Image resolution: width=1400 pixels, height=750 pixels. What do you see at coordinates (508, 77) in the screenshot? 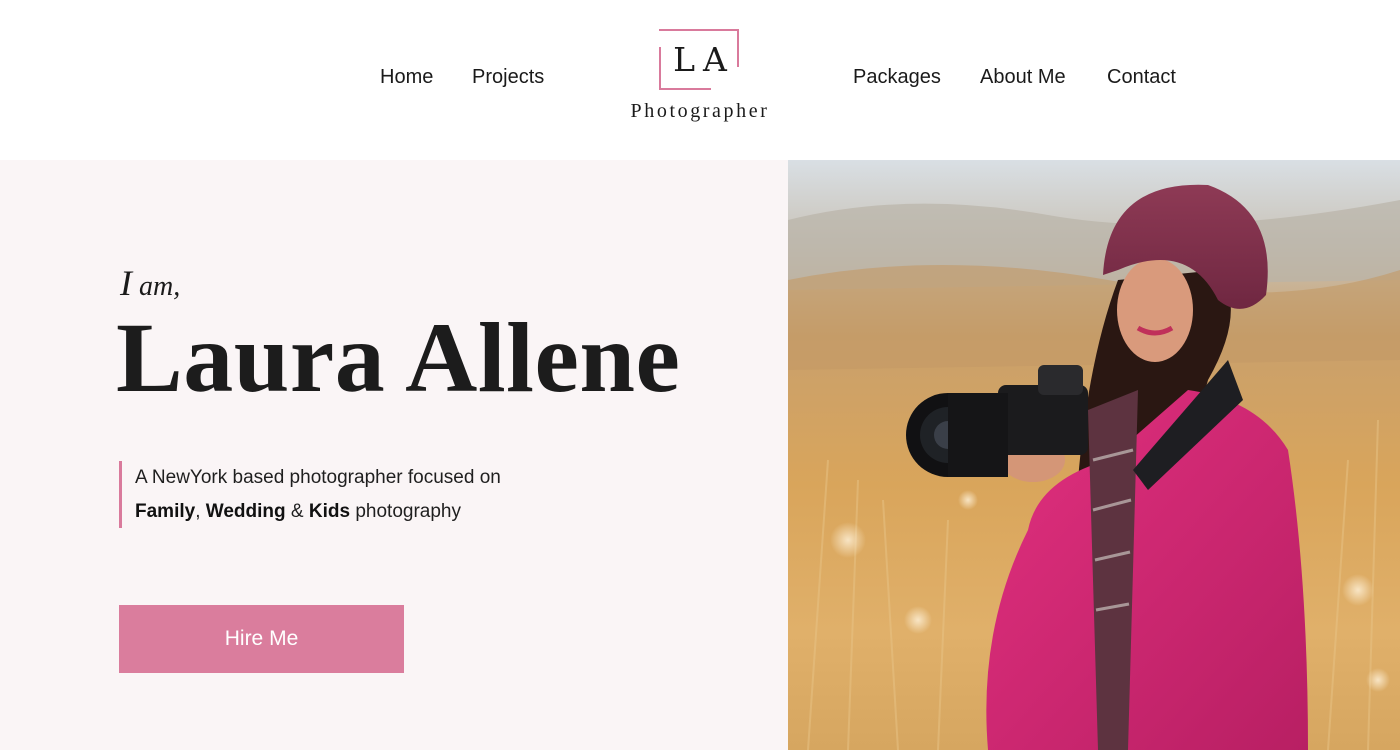
I see `nav-projects: Projects` at bounding box center [508, 77].